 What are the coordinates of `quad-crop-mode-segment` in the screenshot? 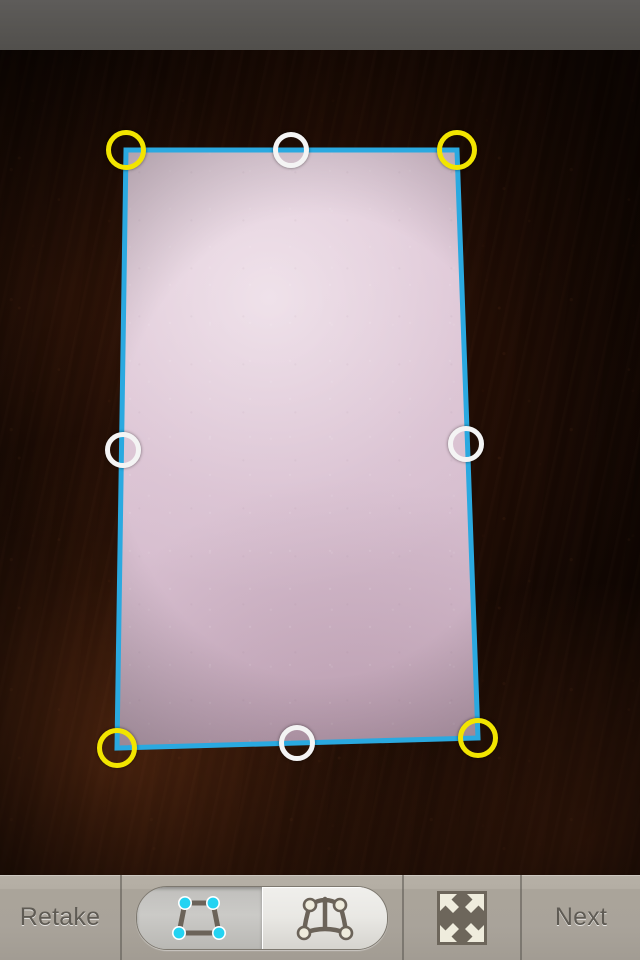 It's located at (199, 917).